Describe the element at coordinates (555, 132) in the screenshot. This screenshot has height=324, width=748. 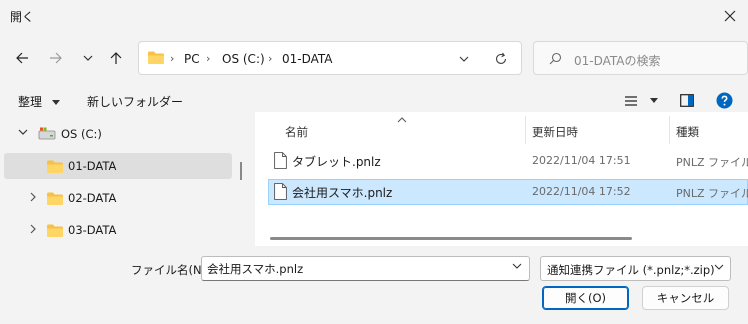
I see `column-header-date: 更新日時` at that location.